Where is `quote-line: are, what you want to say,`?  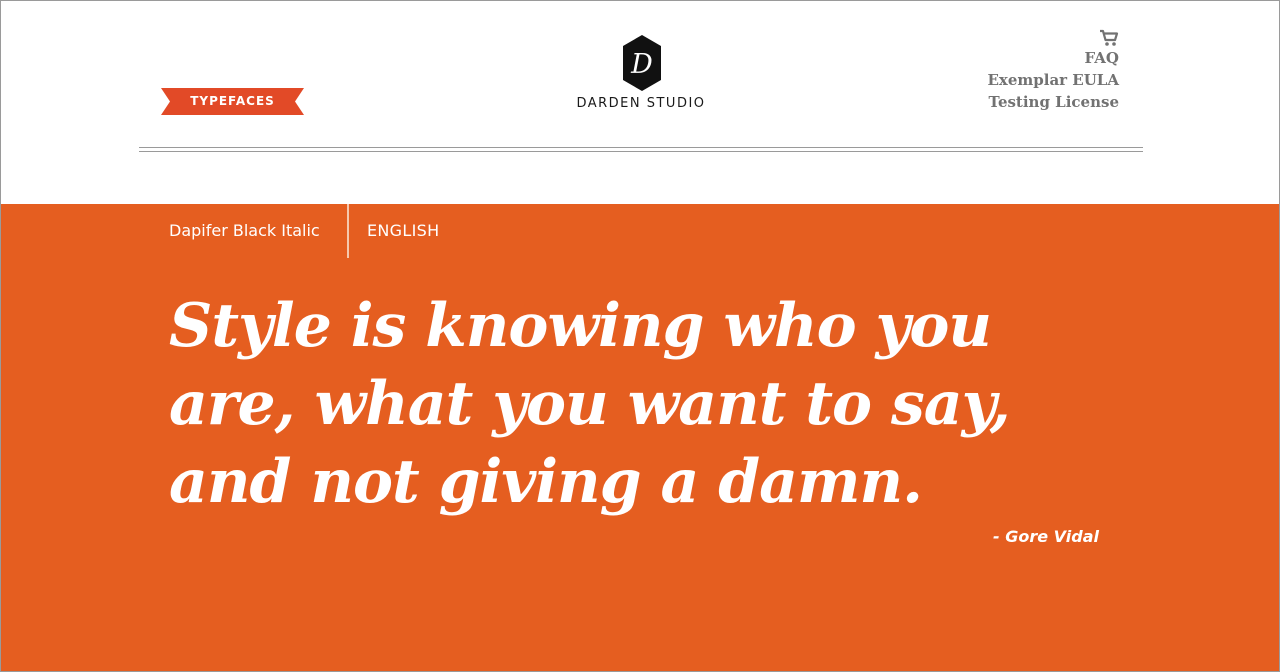 quote-line: are, what you want to say, is located at coordinates (590, 404).